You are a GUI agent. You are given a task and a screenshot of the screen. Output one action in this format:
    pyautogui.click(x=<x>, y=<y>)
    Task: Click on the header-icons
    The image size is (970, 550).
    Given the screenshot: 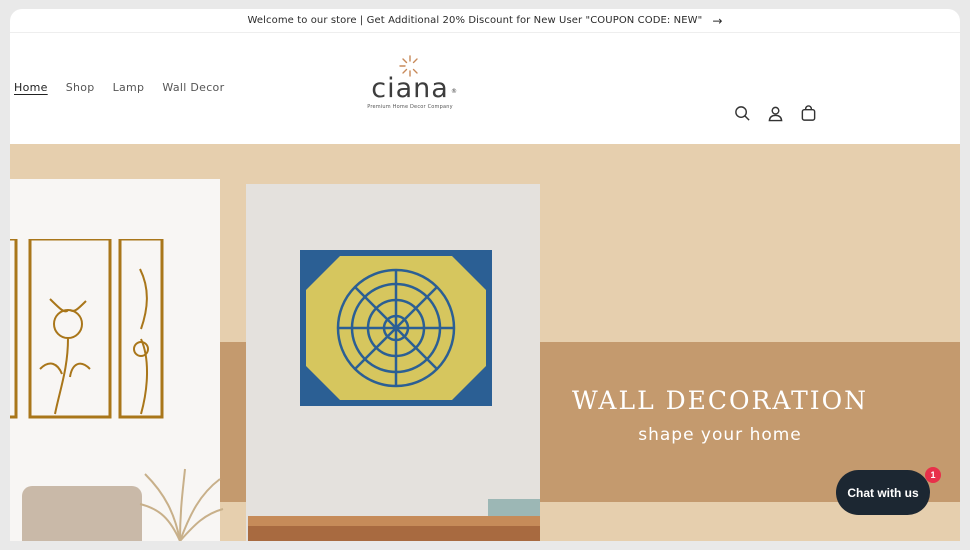 What is the action you would take?
    pyautogui.click(x=775, y=113)
    